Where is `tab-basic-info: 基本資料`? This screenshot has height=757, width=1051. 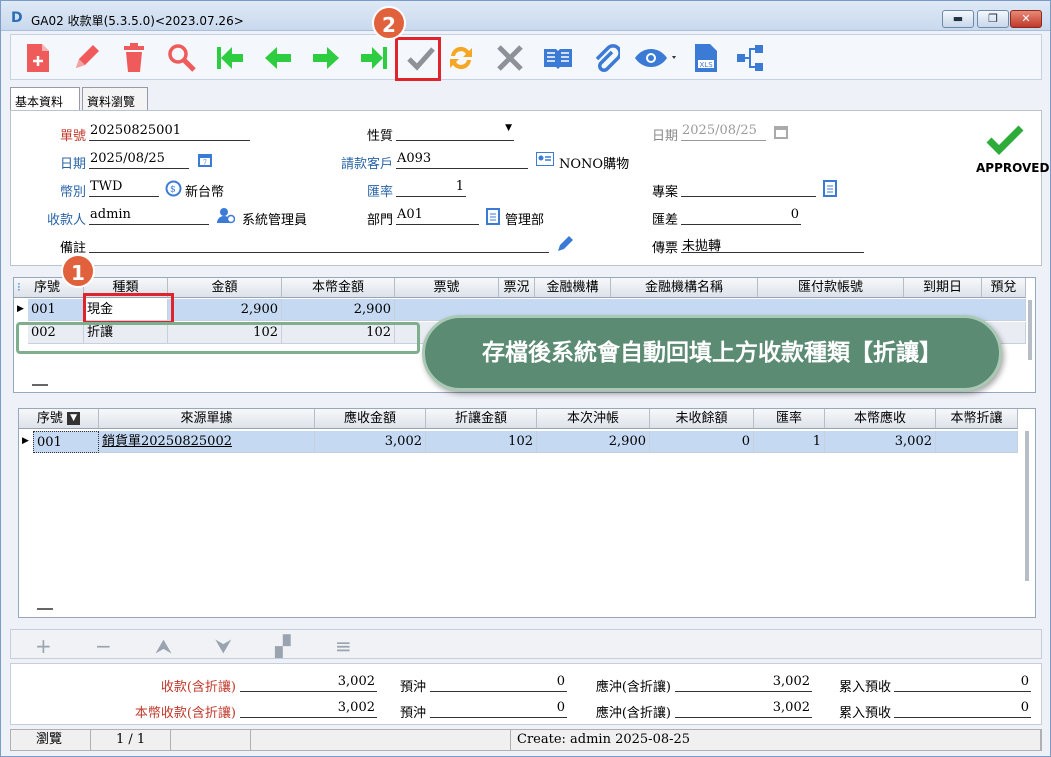 tab-basic-info: 基本資料 is located at coordinates (45, 99).